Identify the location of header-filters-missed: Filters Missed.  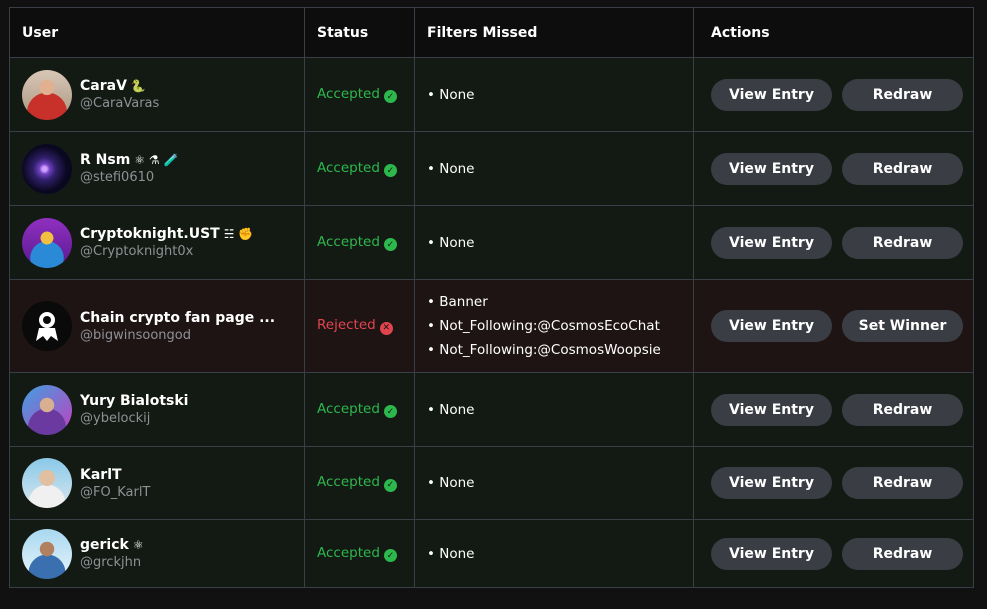
(554, 32).